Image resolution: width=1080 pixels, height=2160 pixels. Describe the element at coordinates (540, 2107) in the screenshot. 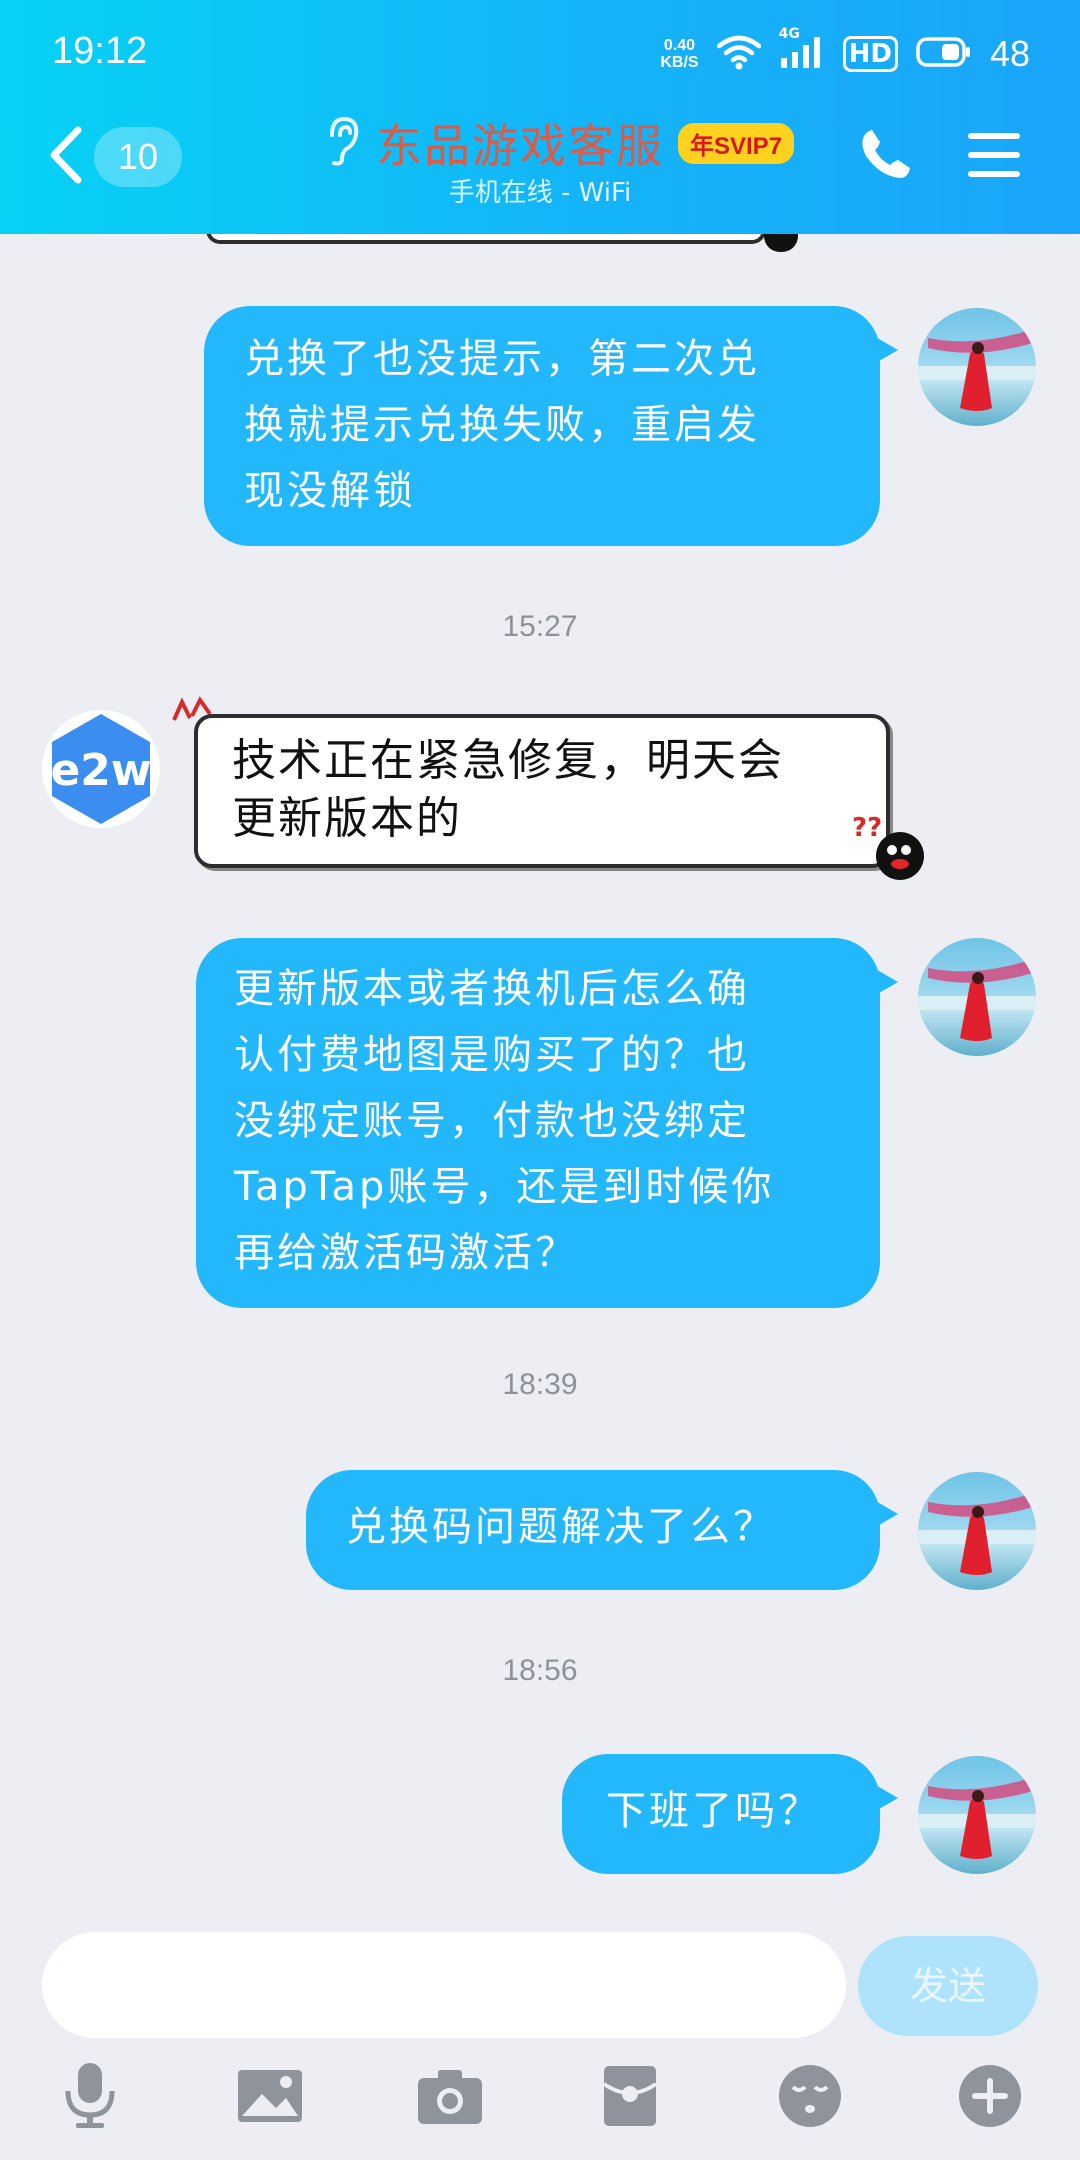

I see `toolbar` at that location.